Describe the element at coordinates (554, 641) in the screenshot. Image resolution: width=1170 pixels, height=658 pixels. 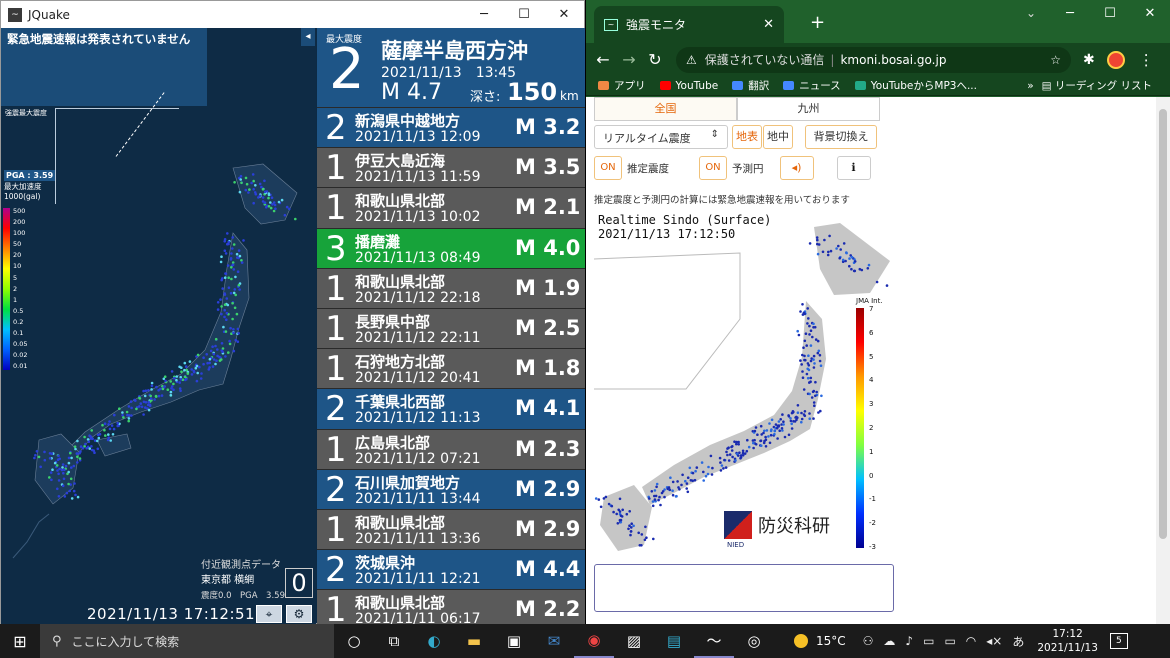
I see `mail-icon: ✉` at that location.